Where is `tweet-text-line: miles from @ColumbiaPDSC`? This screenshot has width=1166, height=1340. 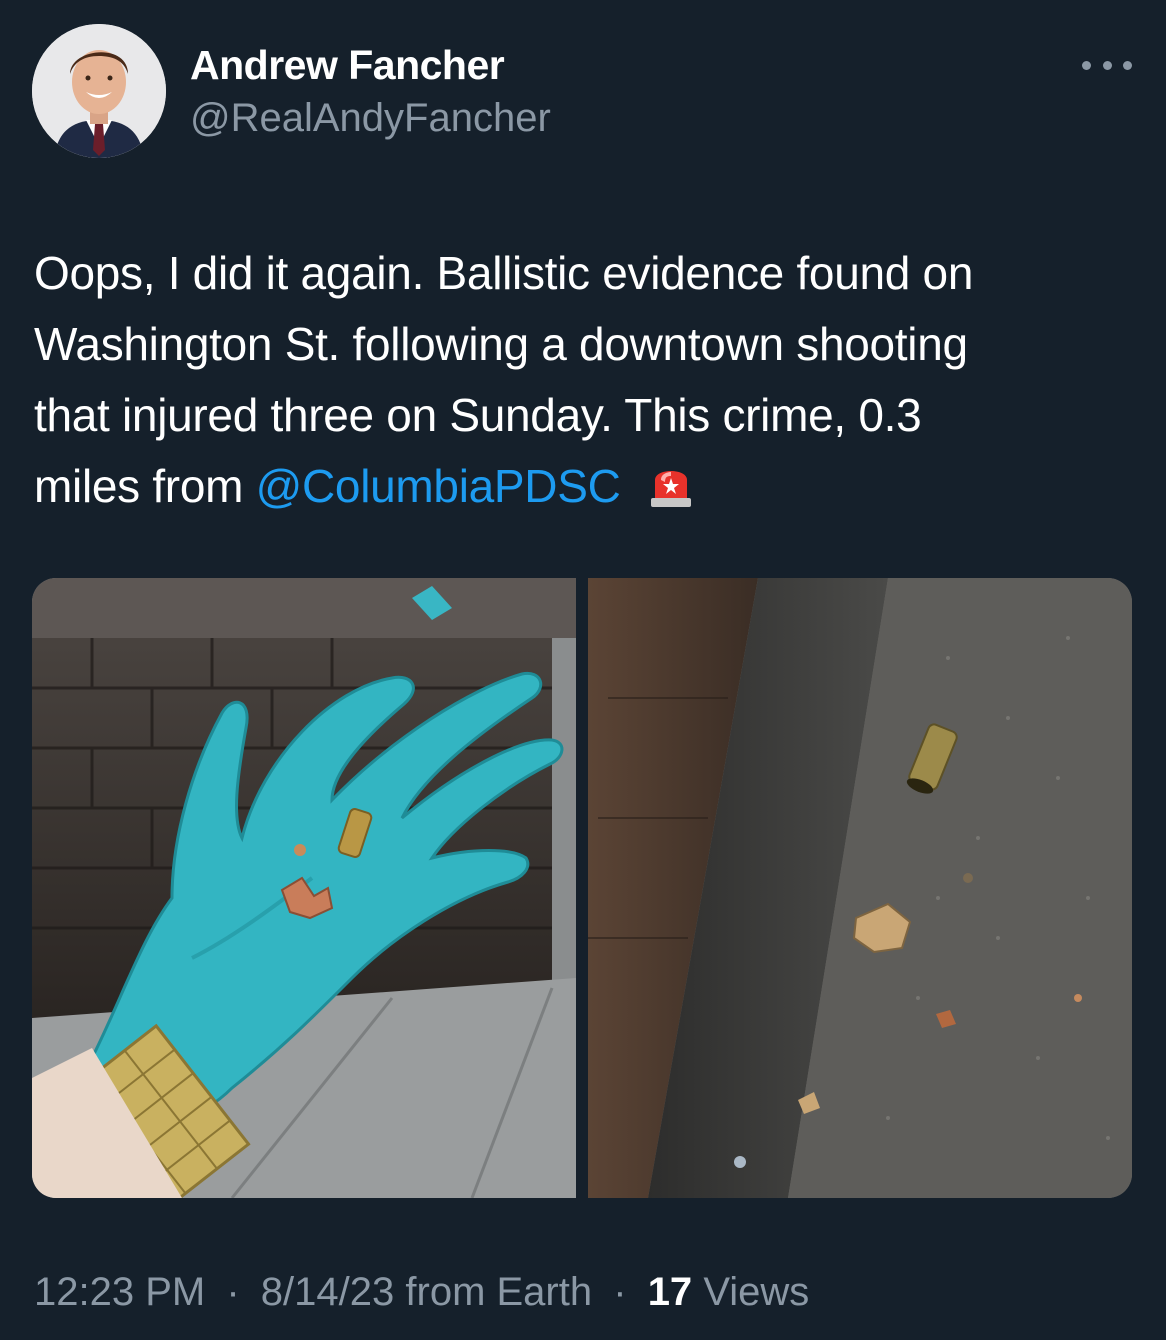
tweet-text-line: miles from @ColumbiaPDSC is located at coordinates (584, 489).